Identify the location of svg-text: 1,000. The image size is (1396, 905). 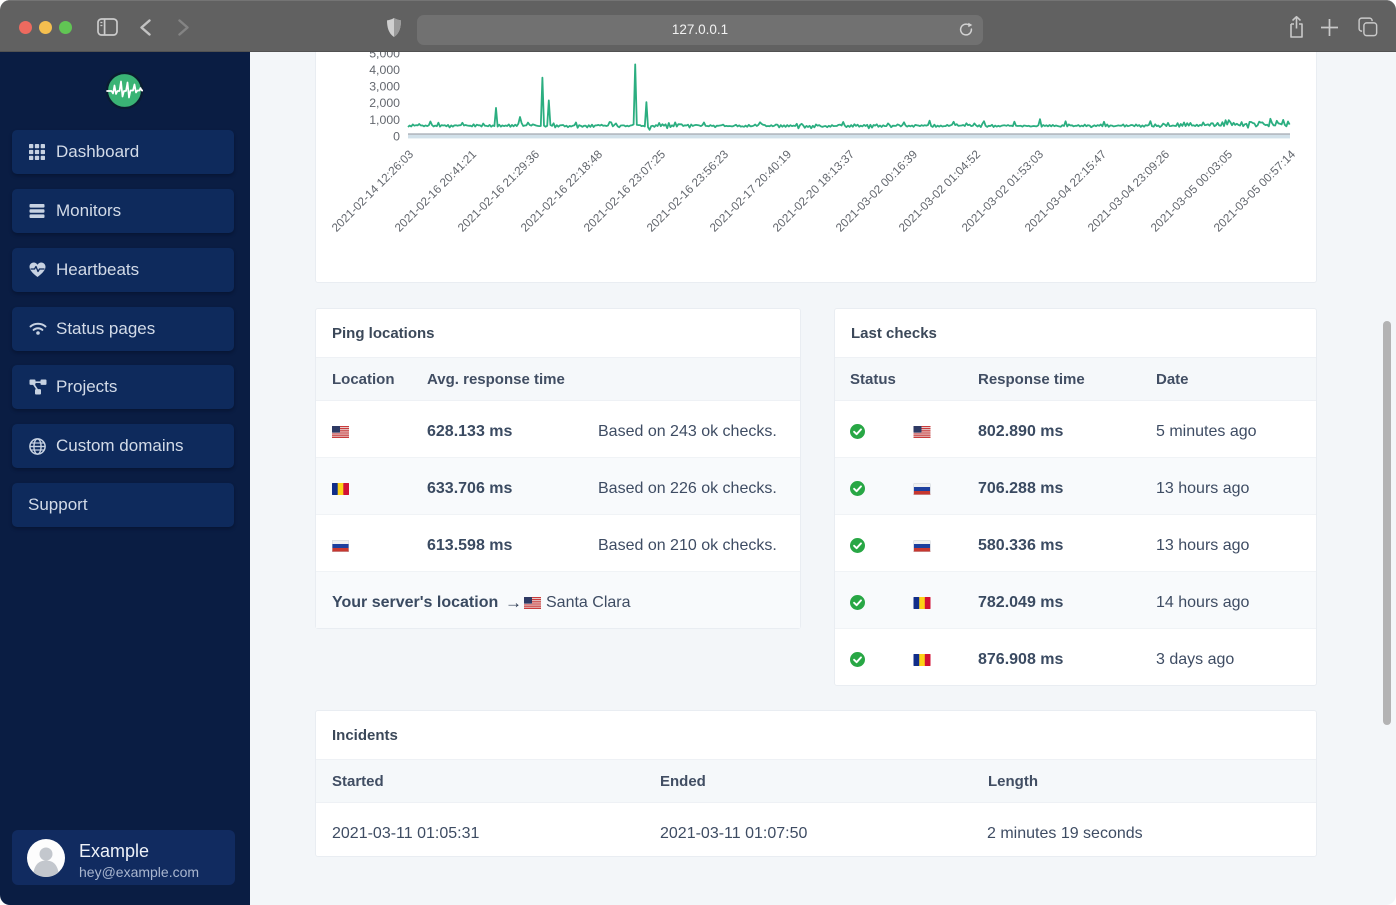
(384, 120).